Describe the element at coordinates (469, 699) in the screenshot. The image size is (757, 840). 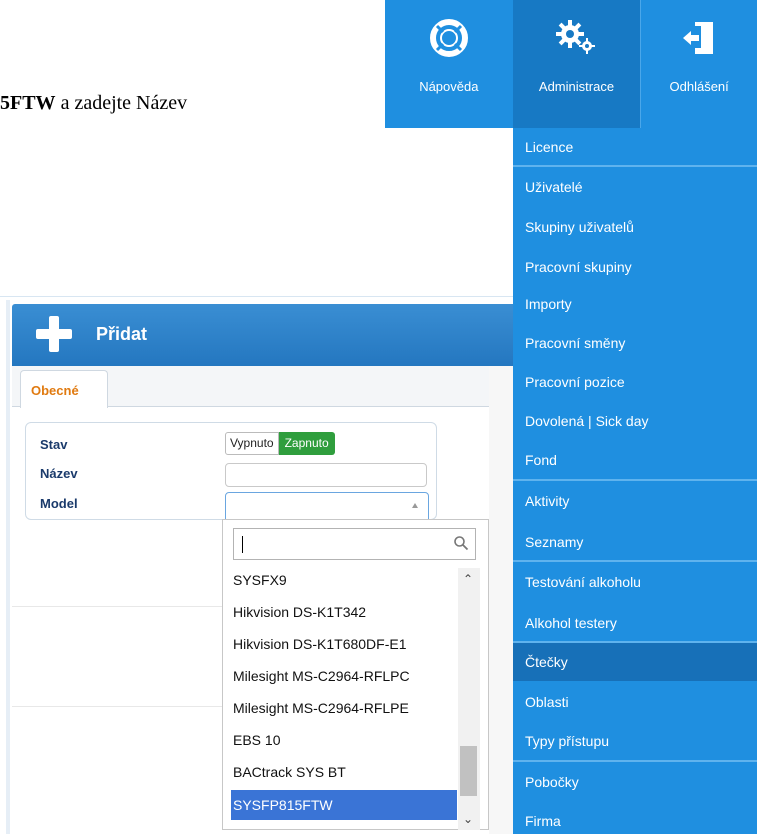
I see `dropdown-scrollbar: ⌃ ⌄` at that location.